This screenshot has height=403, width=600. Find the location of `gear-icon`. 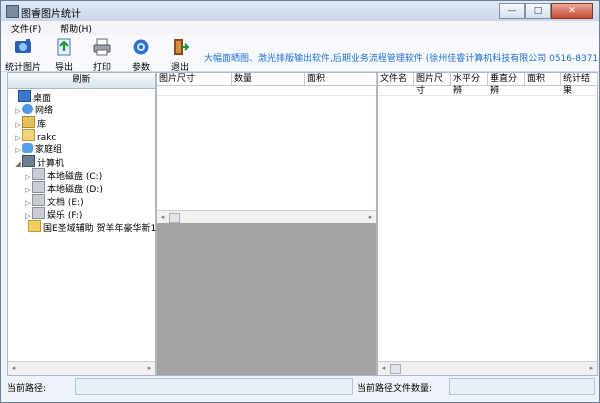

gear-icon is located at coordinates (141, 47).